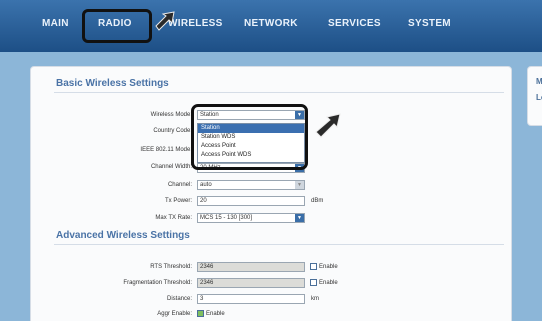 The width and height of the screenshot is (542, 321). I want to click on dropdown-arrow-icon, so click(328, 125).